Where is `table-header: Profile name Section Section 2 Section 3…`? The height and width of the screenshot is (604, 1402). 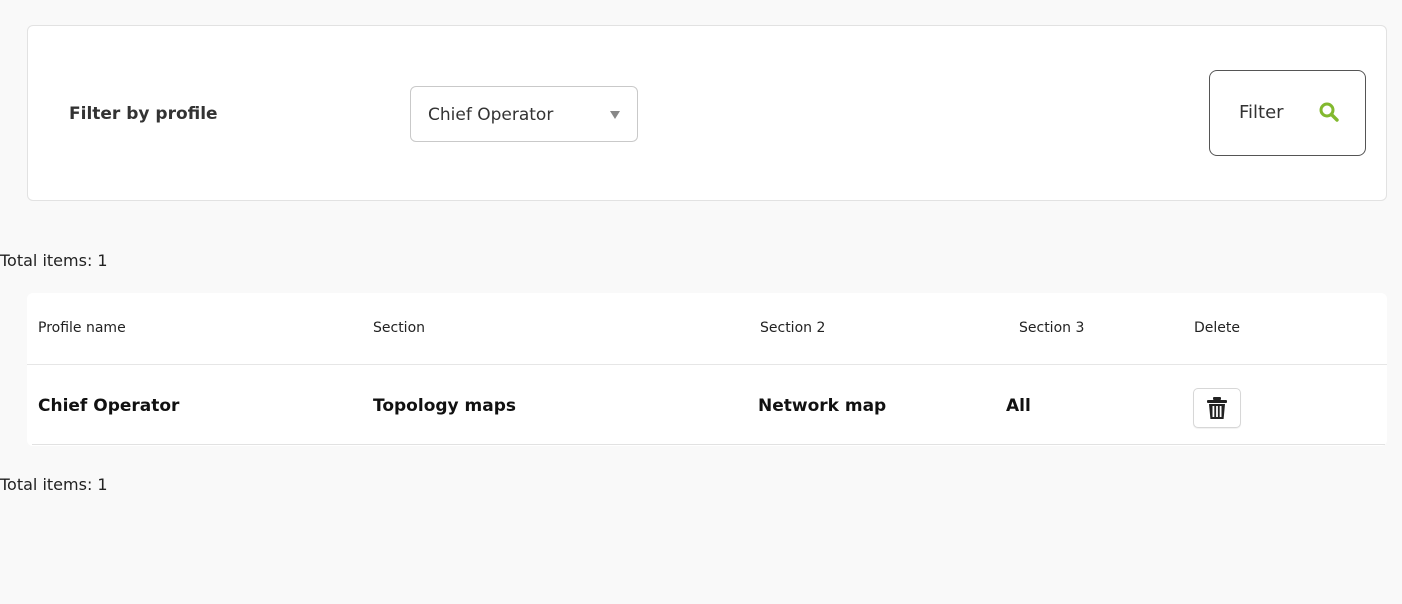
table-header: Profile name Section Section 2 Section 3… is located at coordinates (707, 329).